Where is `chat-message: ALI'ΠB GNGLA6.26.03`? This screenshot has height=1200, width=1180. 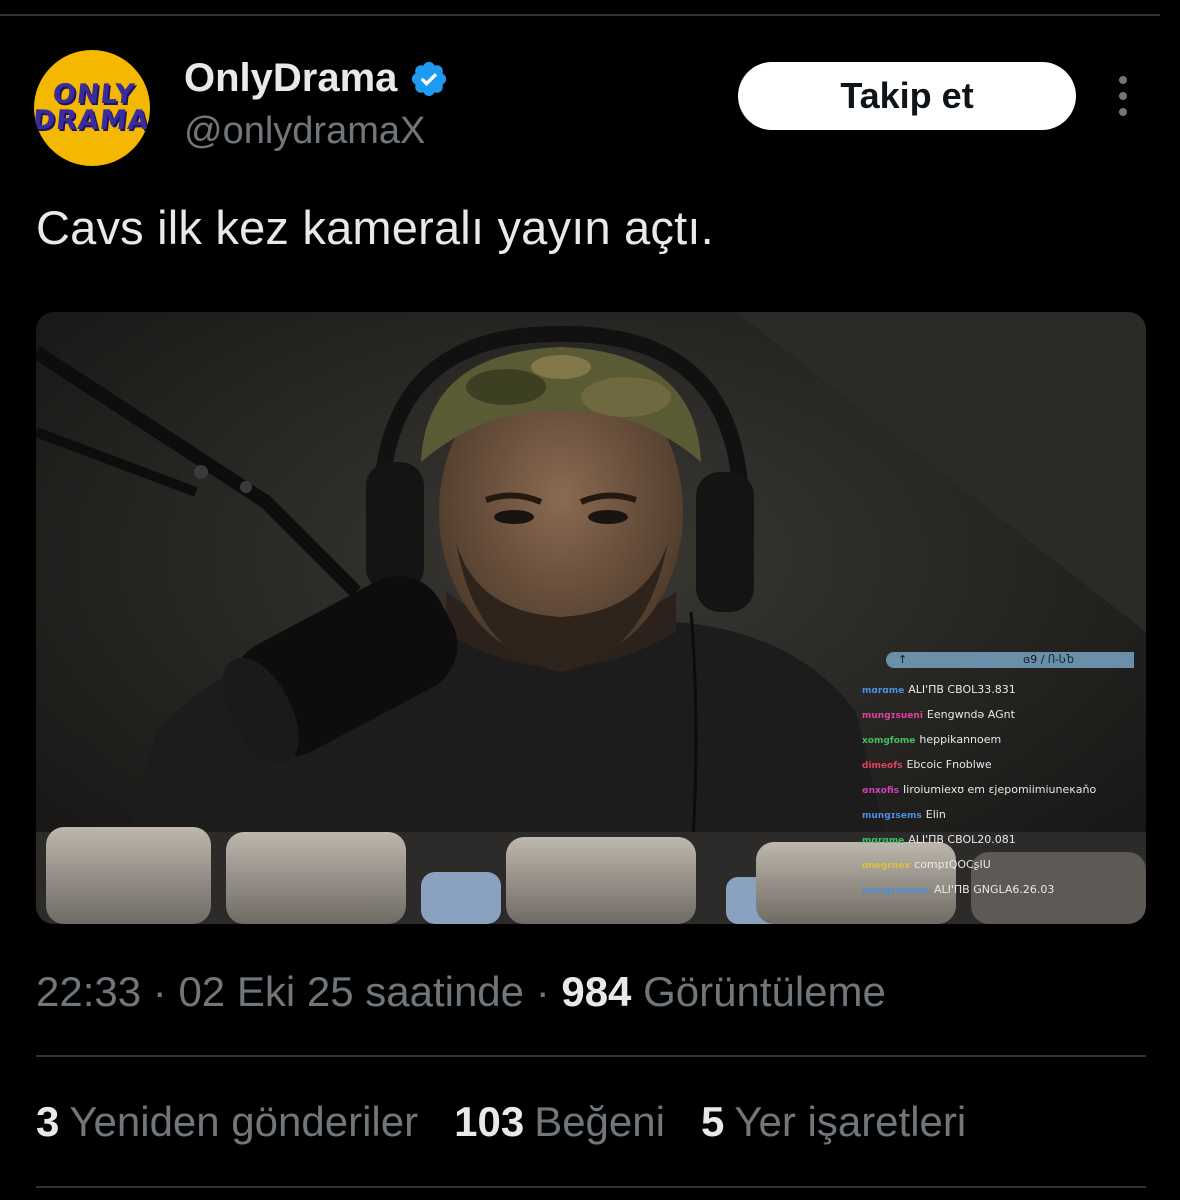
chat-message: ALI'ΠB GNGLA6.26.03 is located at coordinates (994, 889).